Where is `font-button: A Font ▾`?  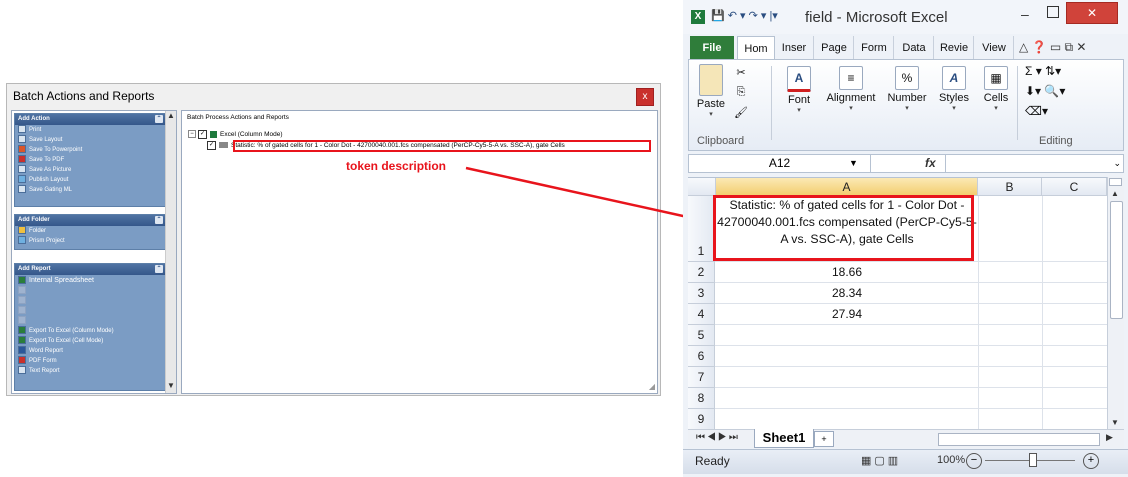 font-button: A Font ▾ is located at coordinates (799, 90).